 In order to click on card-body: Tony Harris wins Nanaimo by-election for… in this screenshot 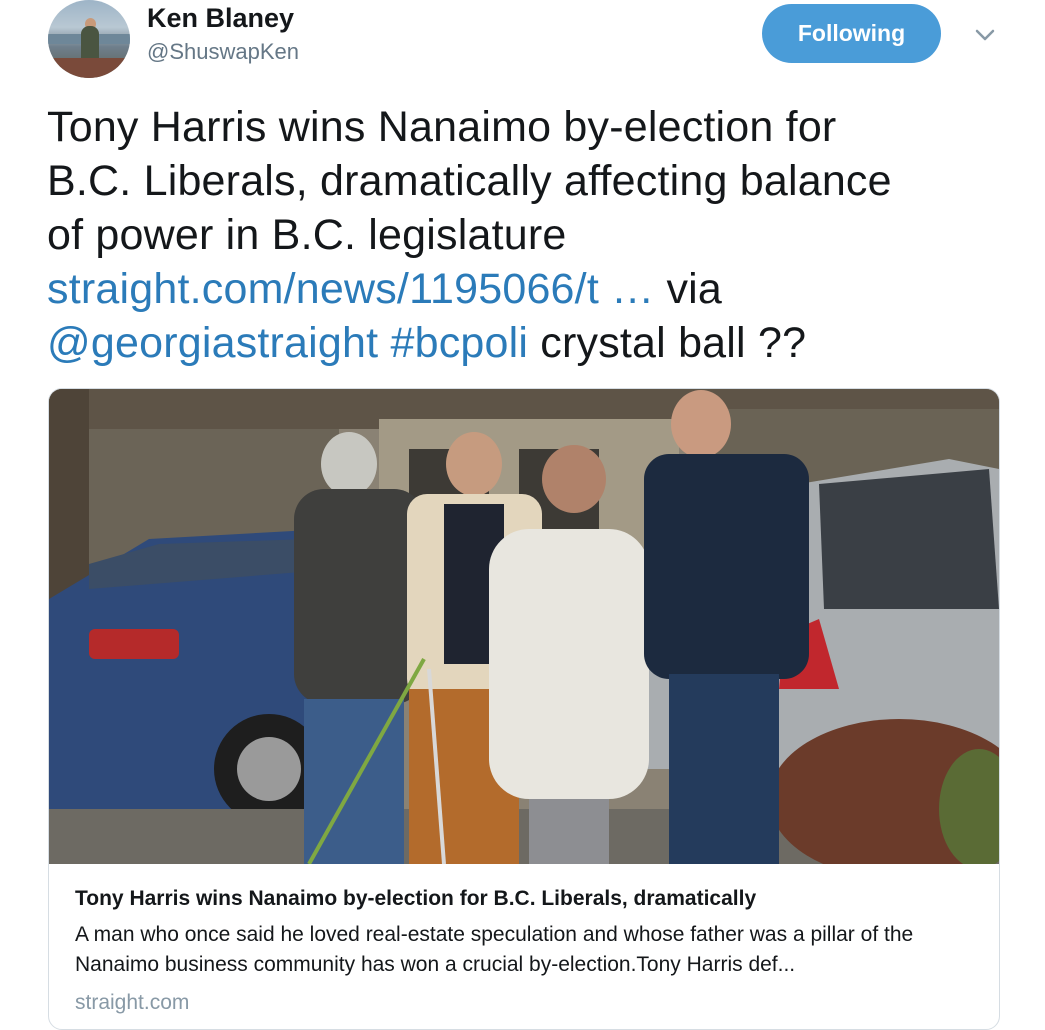, I will do `click(524, 941)`.